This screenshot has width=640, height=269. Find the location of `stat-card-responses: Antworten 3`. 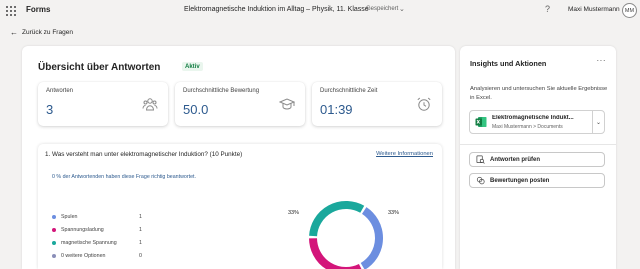

stat-card-responses: Antworten 3 is located at coordinates (103, 104).